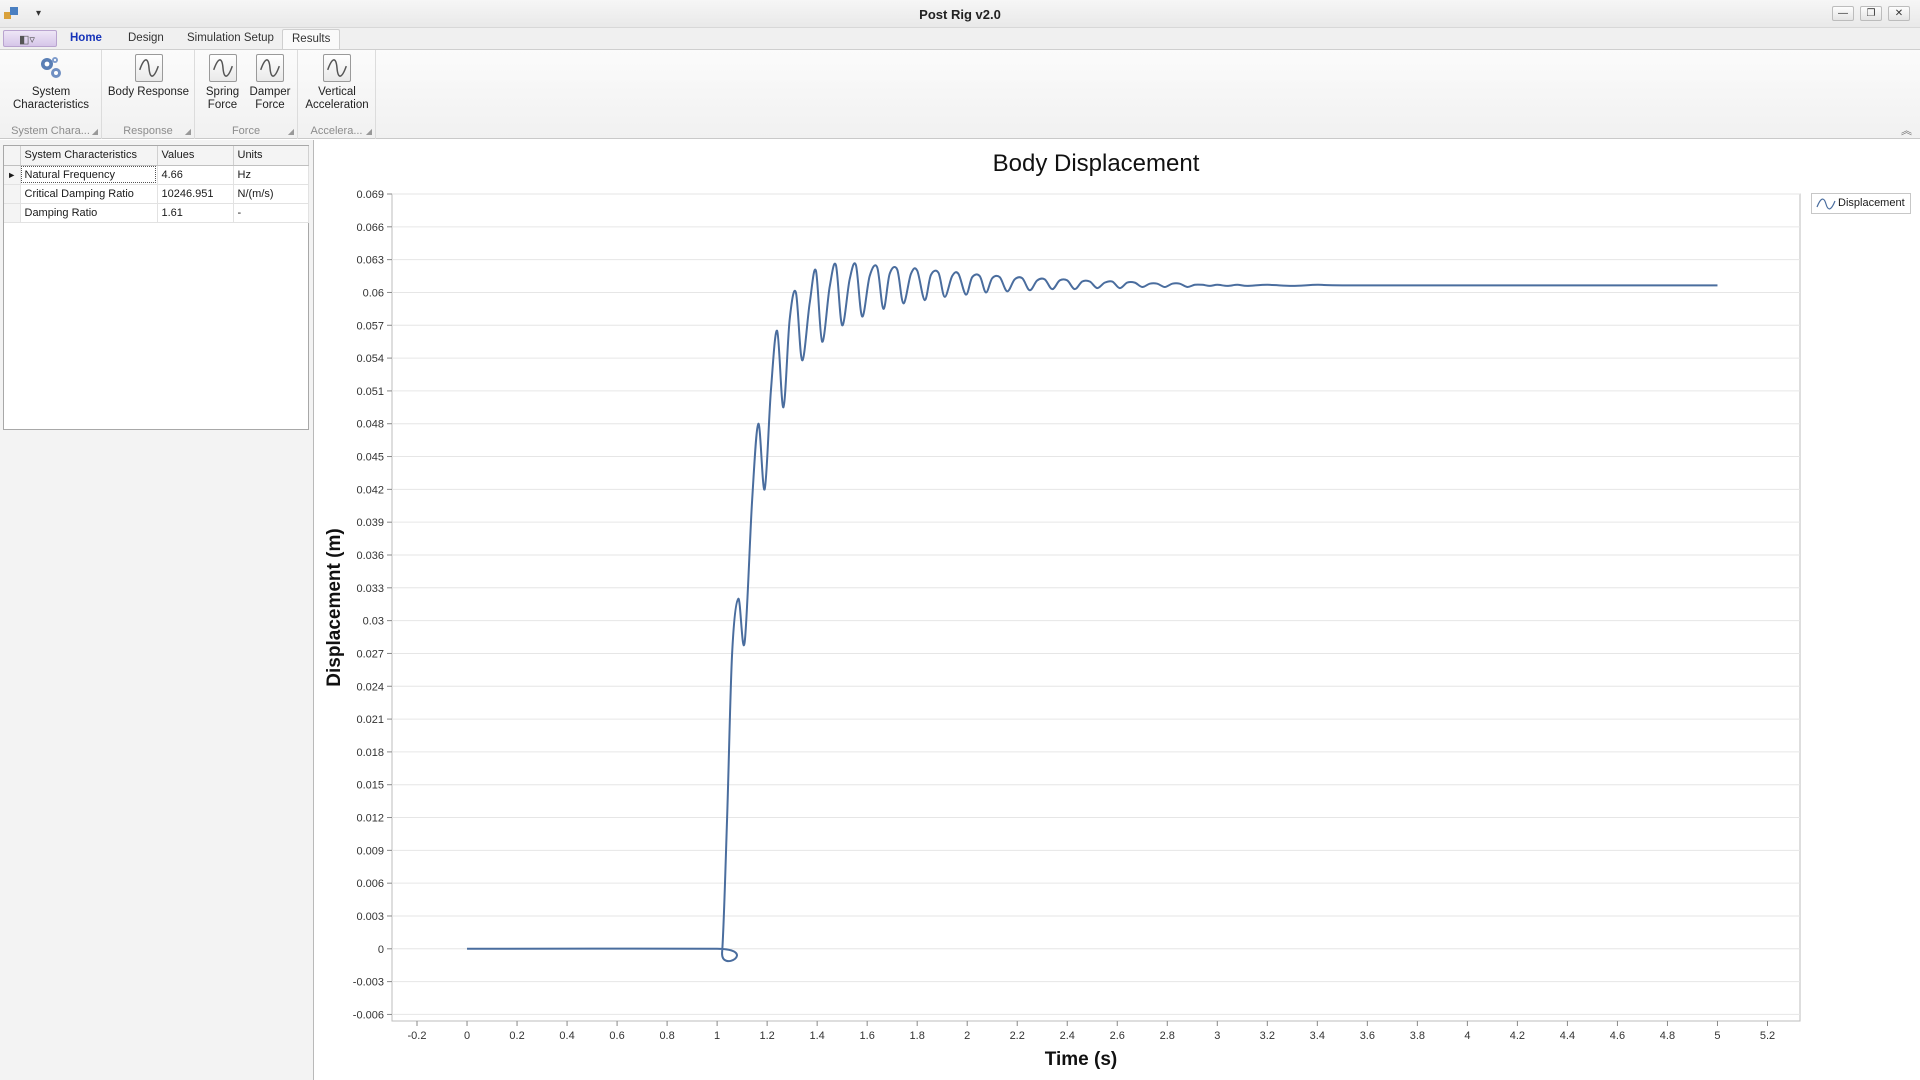 The height and width of the screenshot is (1080, 1920). What do you see at coordinates (370, 819) in the screenshot?
I see `y-tick-label: 0.012` at bounding box center [370, 819].